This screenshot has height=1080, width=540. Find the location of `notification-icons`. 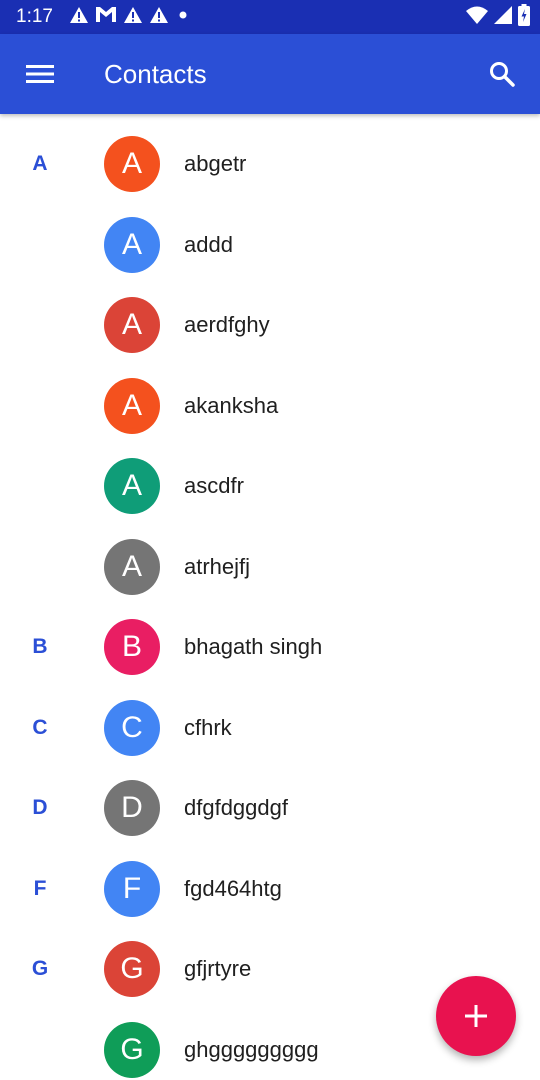

notification-icons is located at coordinates (130, 17).